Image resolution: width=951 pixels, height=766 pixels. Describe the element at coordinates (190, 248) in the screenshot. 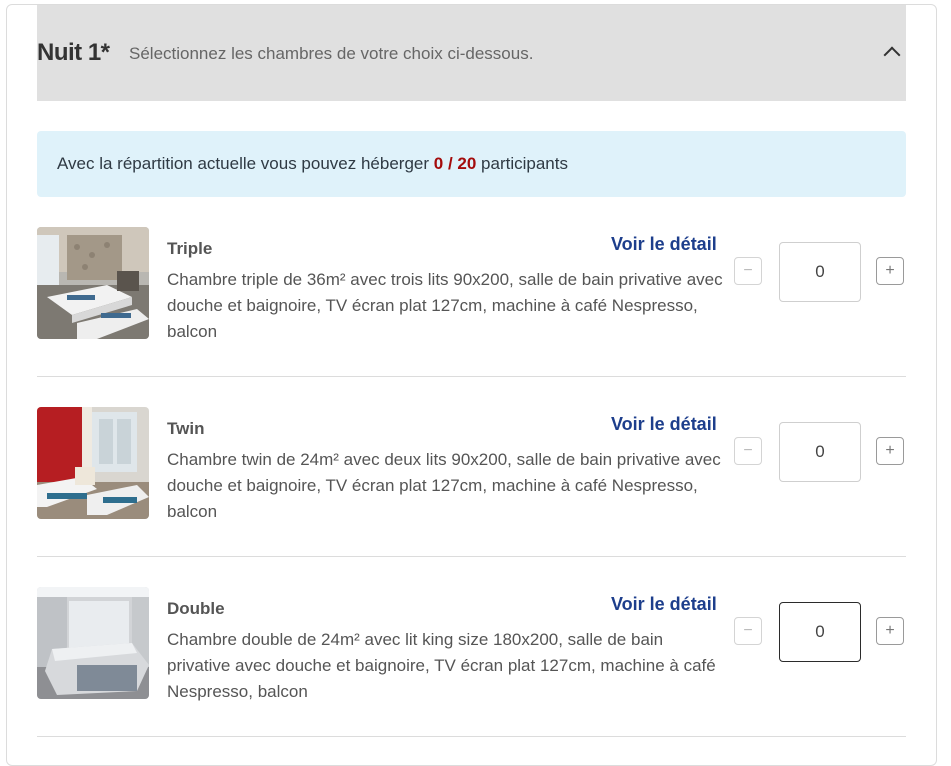

I see `room-name: Triple` at that location.